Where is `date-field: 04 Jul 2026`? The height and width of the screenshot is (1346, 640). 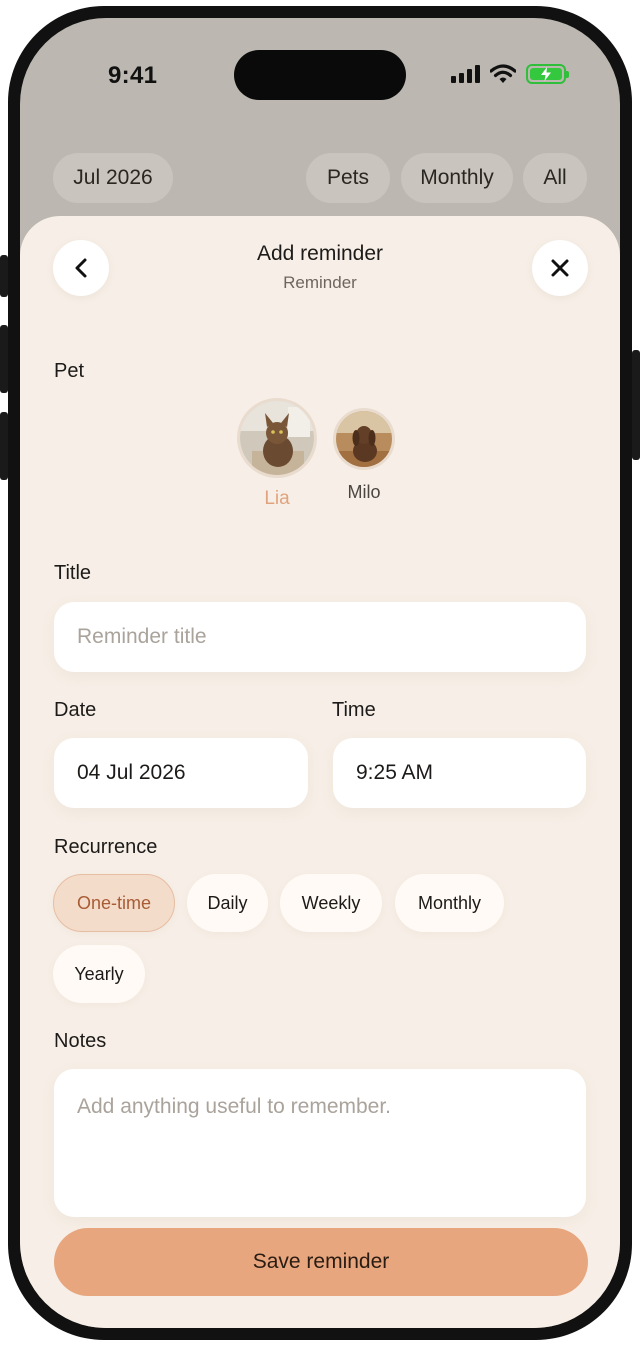
date-field: 04 Jul 2026 is located at coordinates (181, 773).